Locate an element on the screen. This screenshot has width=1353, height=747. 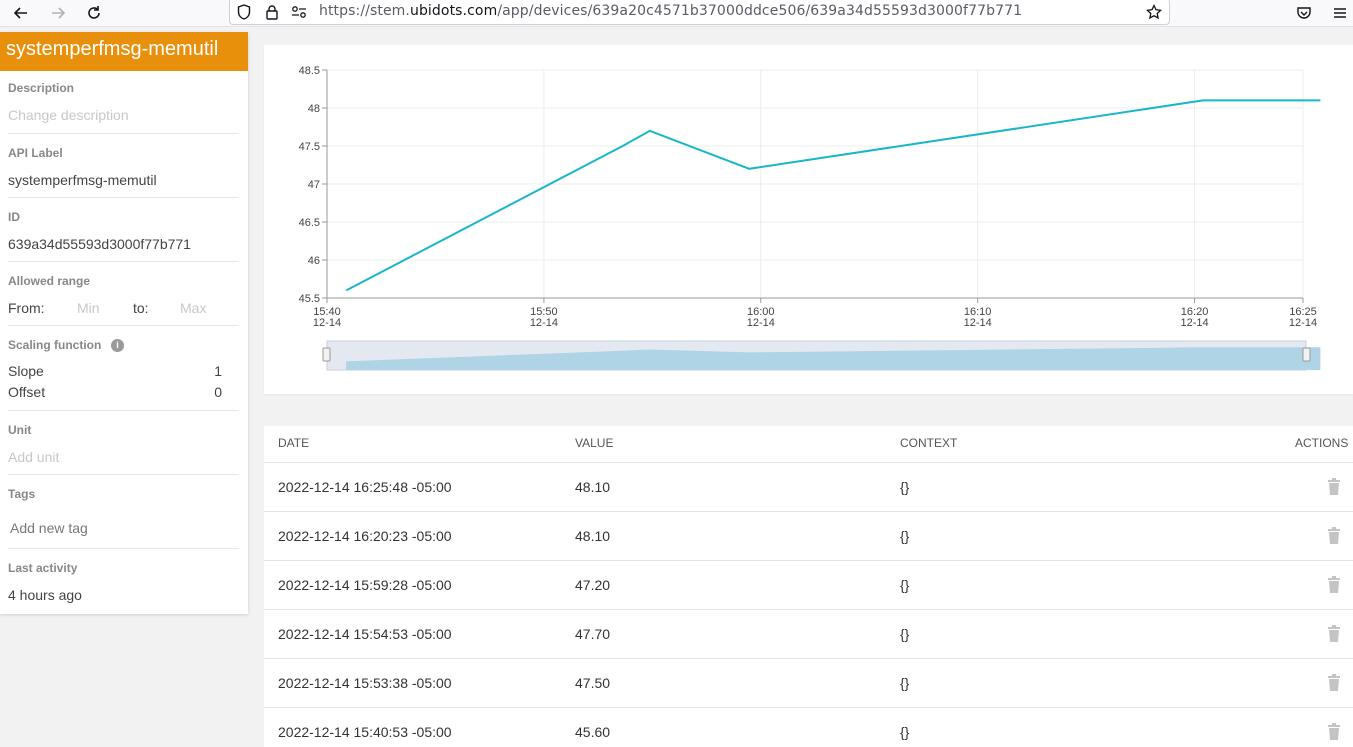
table-row: 2022-12-14 15:54:53 -05:00 47.70 {} is located at coordinates (808, 633).